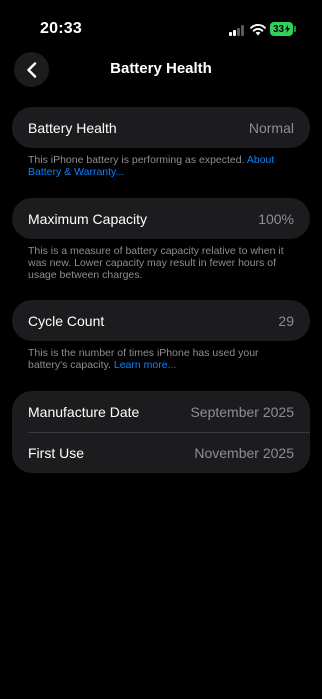  I want to click on page-title: Battery Health, so click(161, 68).